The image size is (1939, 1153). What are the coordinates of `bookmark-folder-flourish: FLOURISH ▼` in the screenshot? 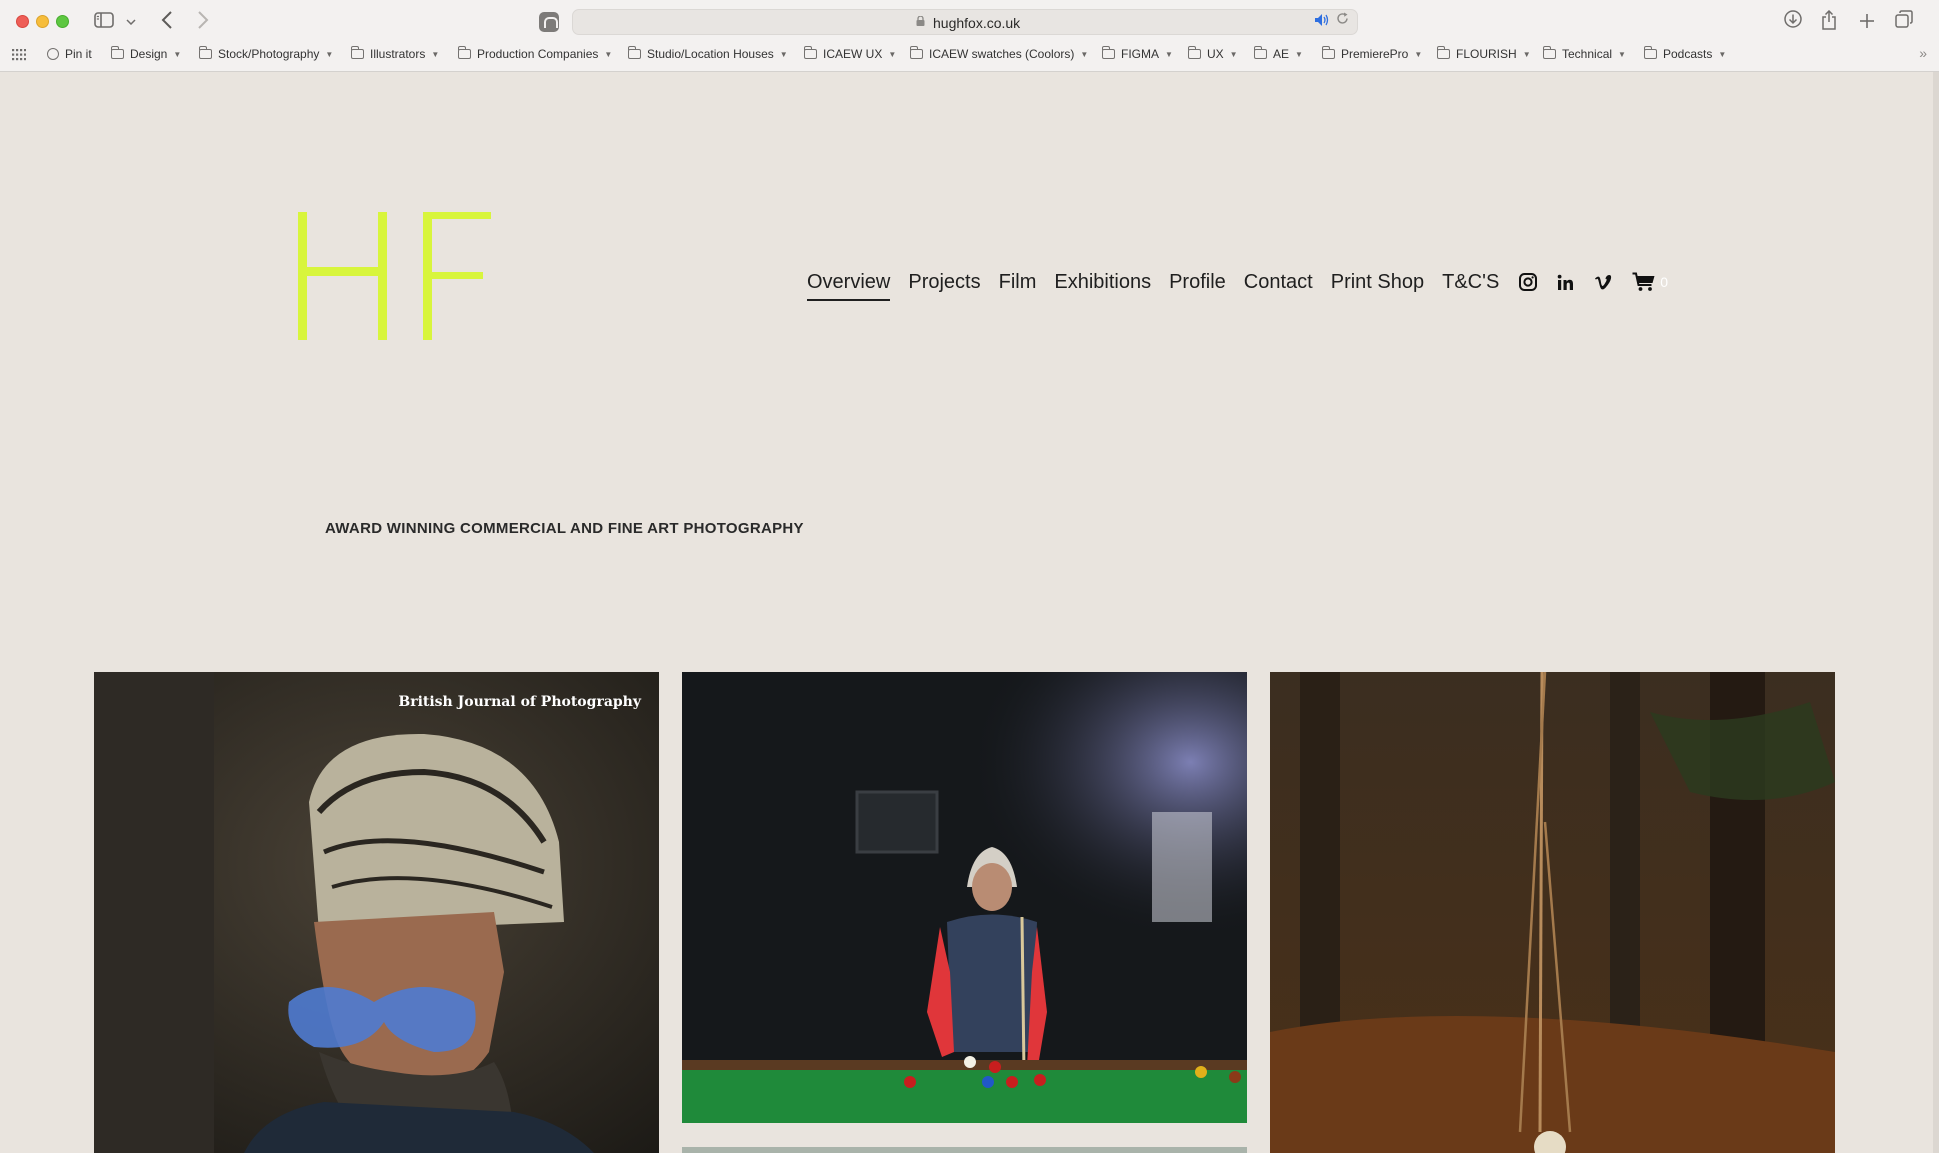 It's located at (1483, 53).